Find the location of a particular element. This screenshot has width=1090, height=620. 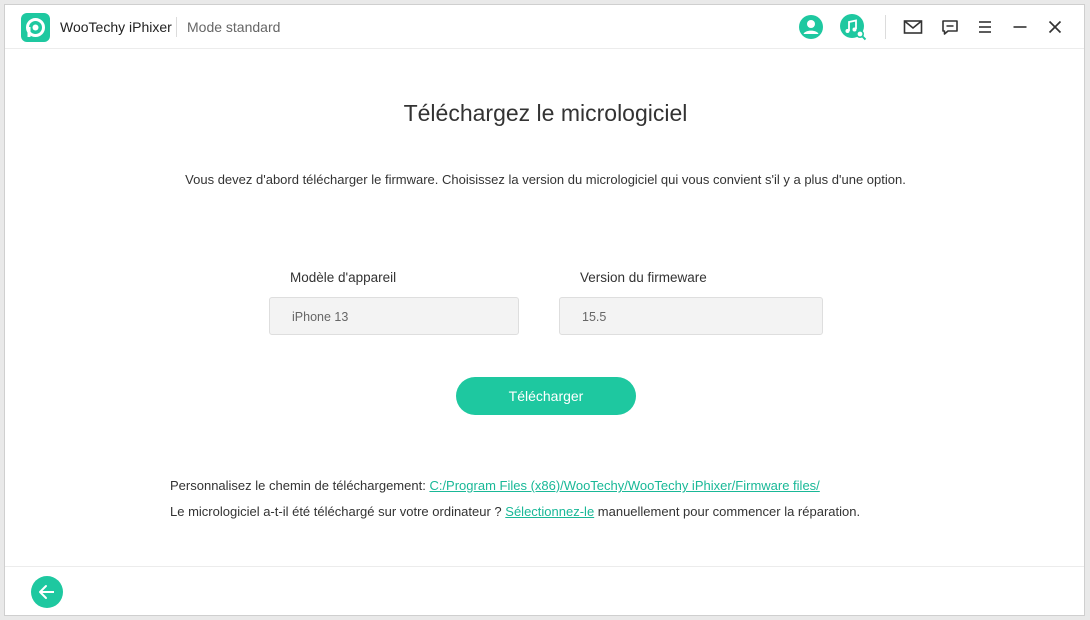

device-model-label: Modèle d'appareil is located at coordinates (343, 277).